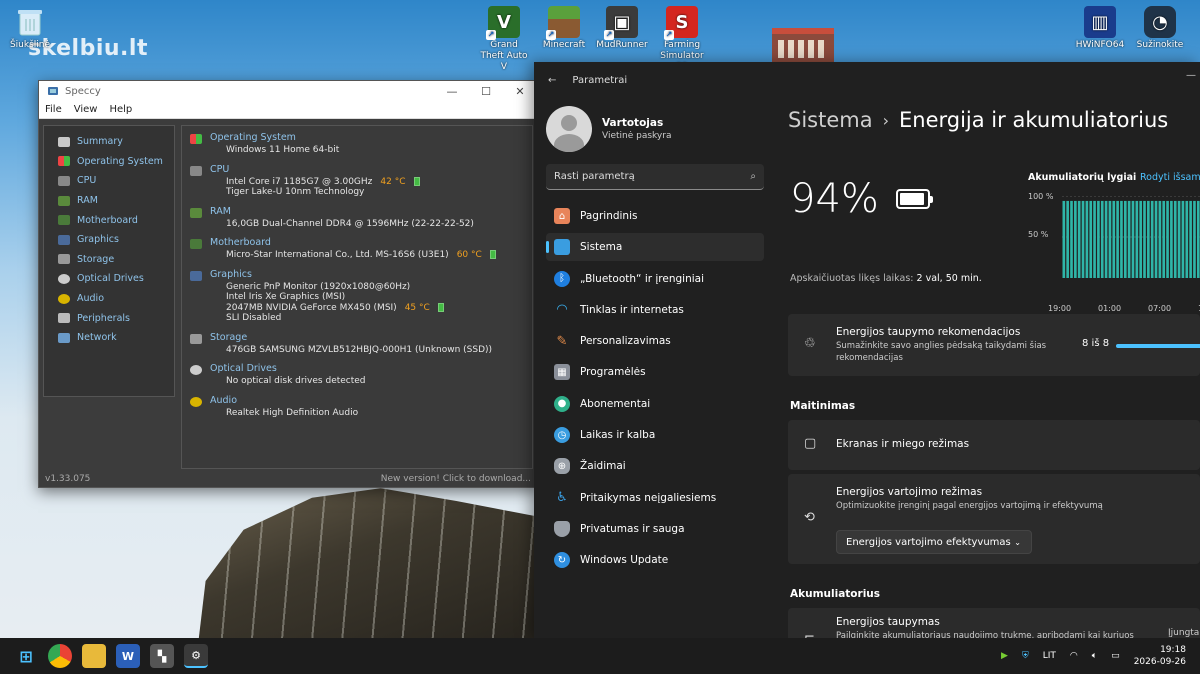 The width and height of the screenshot is (1200, 674). Describe the element at coordinates (520, 91) in the screenshot. I see `close-button: ✕` at that location.